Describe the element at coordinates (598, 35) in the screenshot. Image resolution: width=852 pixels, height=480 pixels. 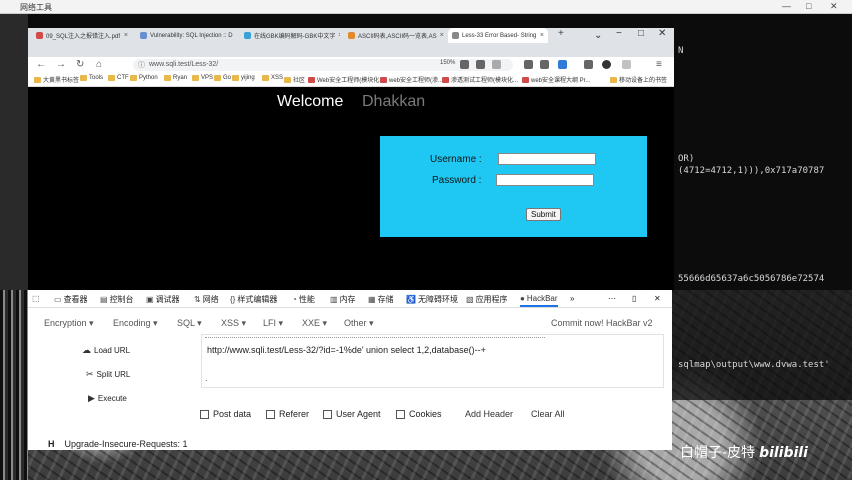
I see `chevron-down-icon: ⌄` at that location.